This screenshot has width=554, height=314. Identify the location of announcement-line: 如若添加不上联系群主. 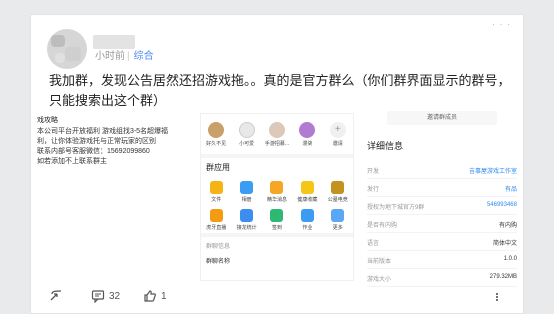
(72, 161).